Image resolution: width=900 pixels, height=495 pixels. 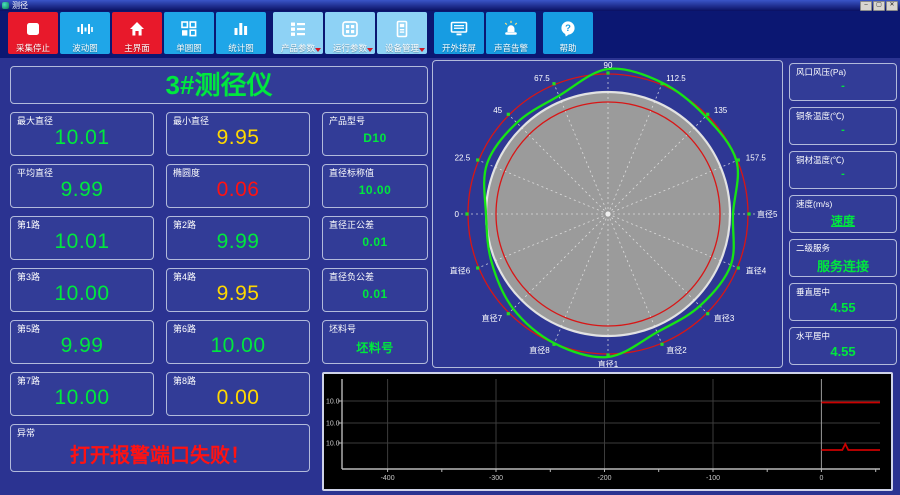 I want to click on angle-label: 直径5, so click(x=767, y=214).